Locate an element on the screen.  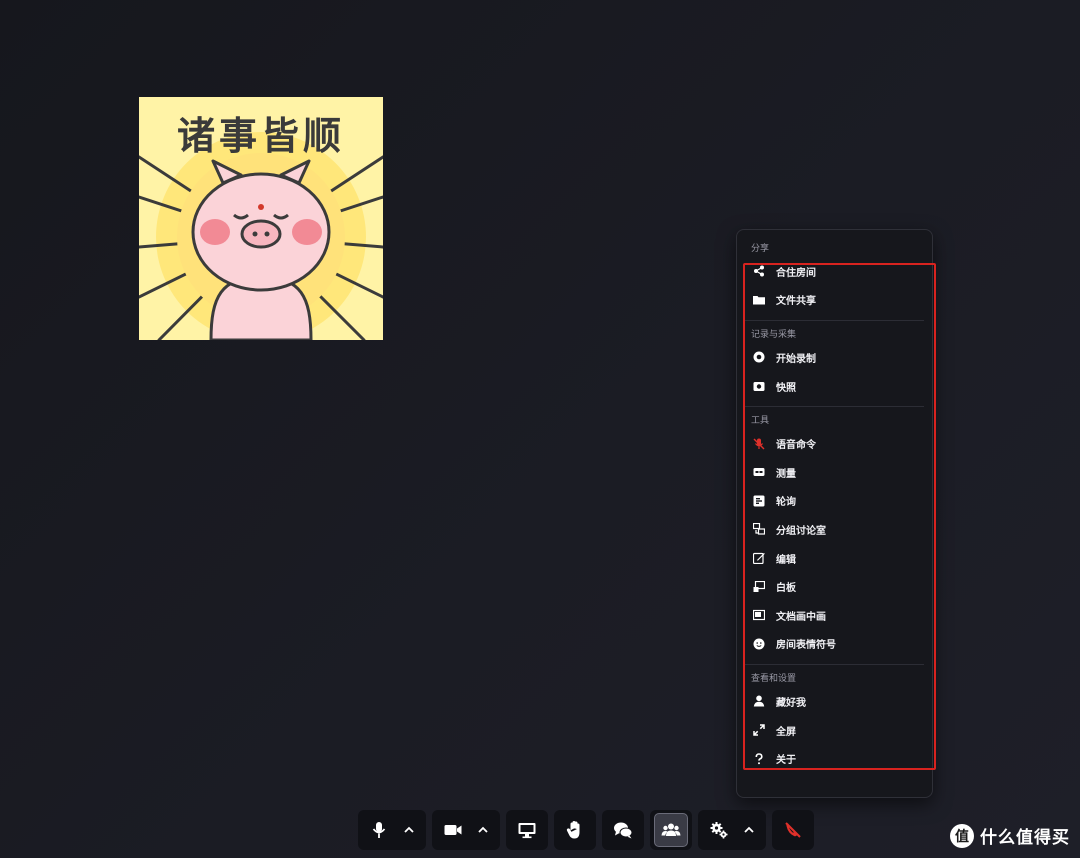
toolbar-group-participants is located at coordinates (671, 830).